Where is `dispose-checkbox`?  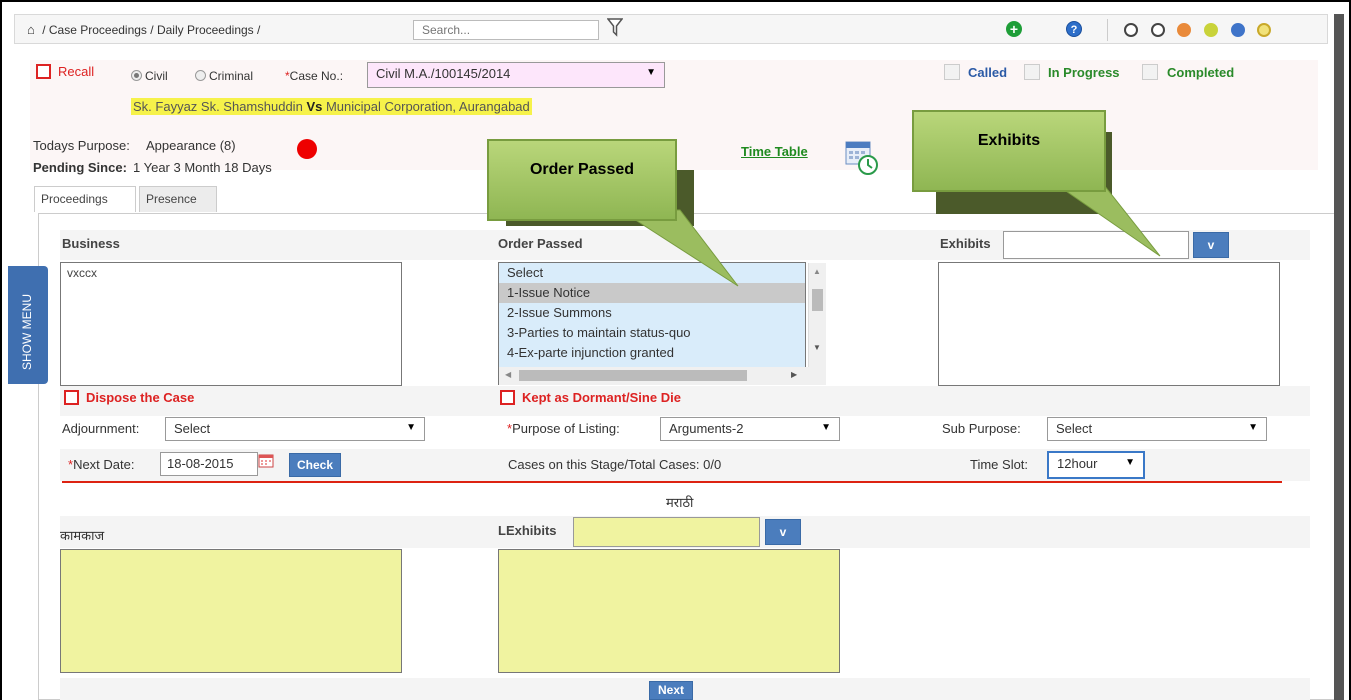 dispose-checkbox is located at coordinates (71, 397).